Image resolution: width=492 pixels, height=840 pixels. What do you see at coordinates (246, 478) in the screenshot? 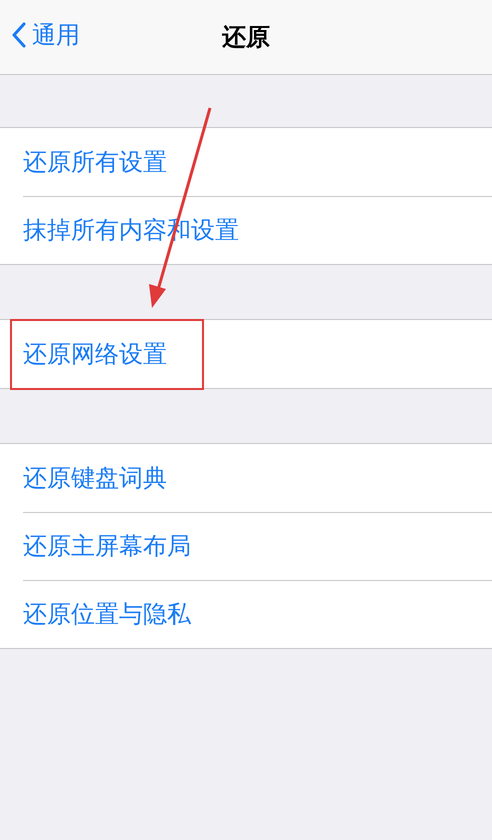
I see `settings-row: 还原键盘词典` at bounding box center [246, 478].